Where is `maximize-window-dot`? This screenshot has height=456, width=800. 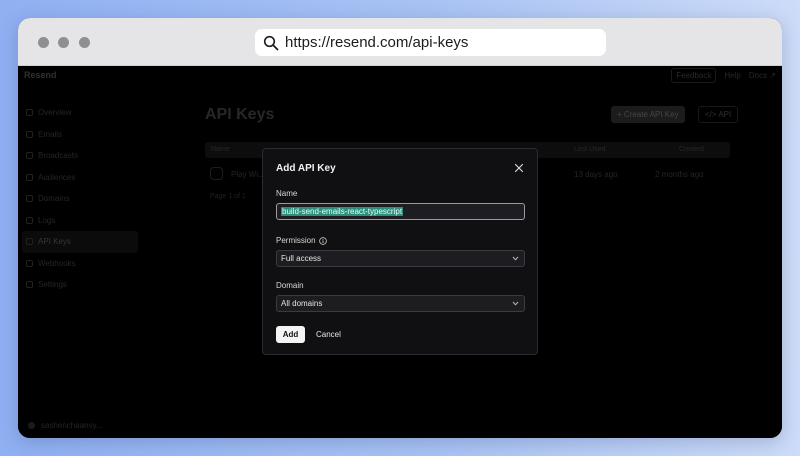 maximize-window-dot is located at coordinates (84, 42).